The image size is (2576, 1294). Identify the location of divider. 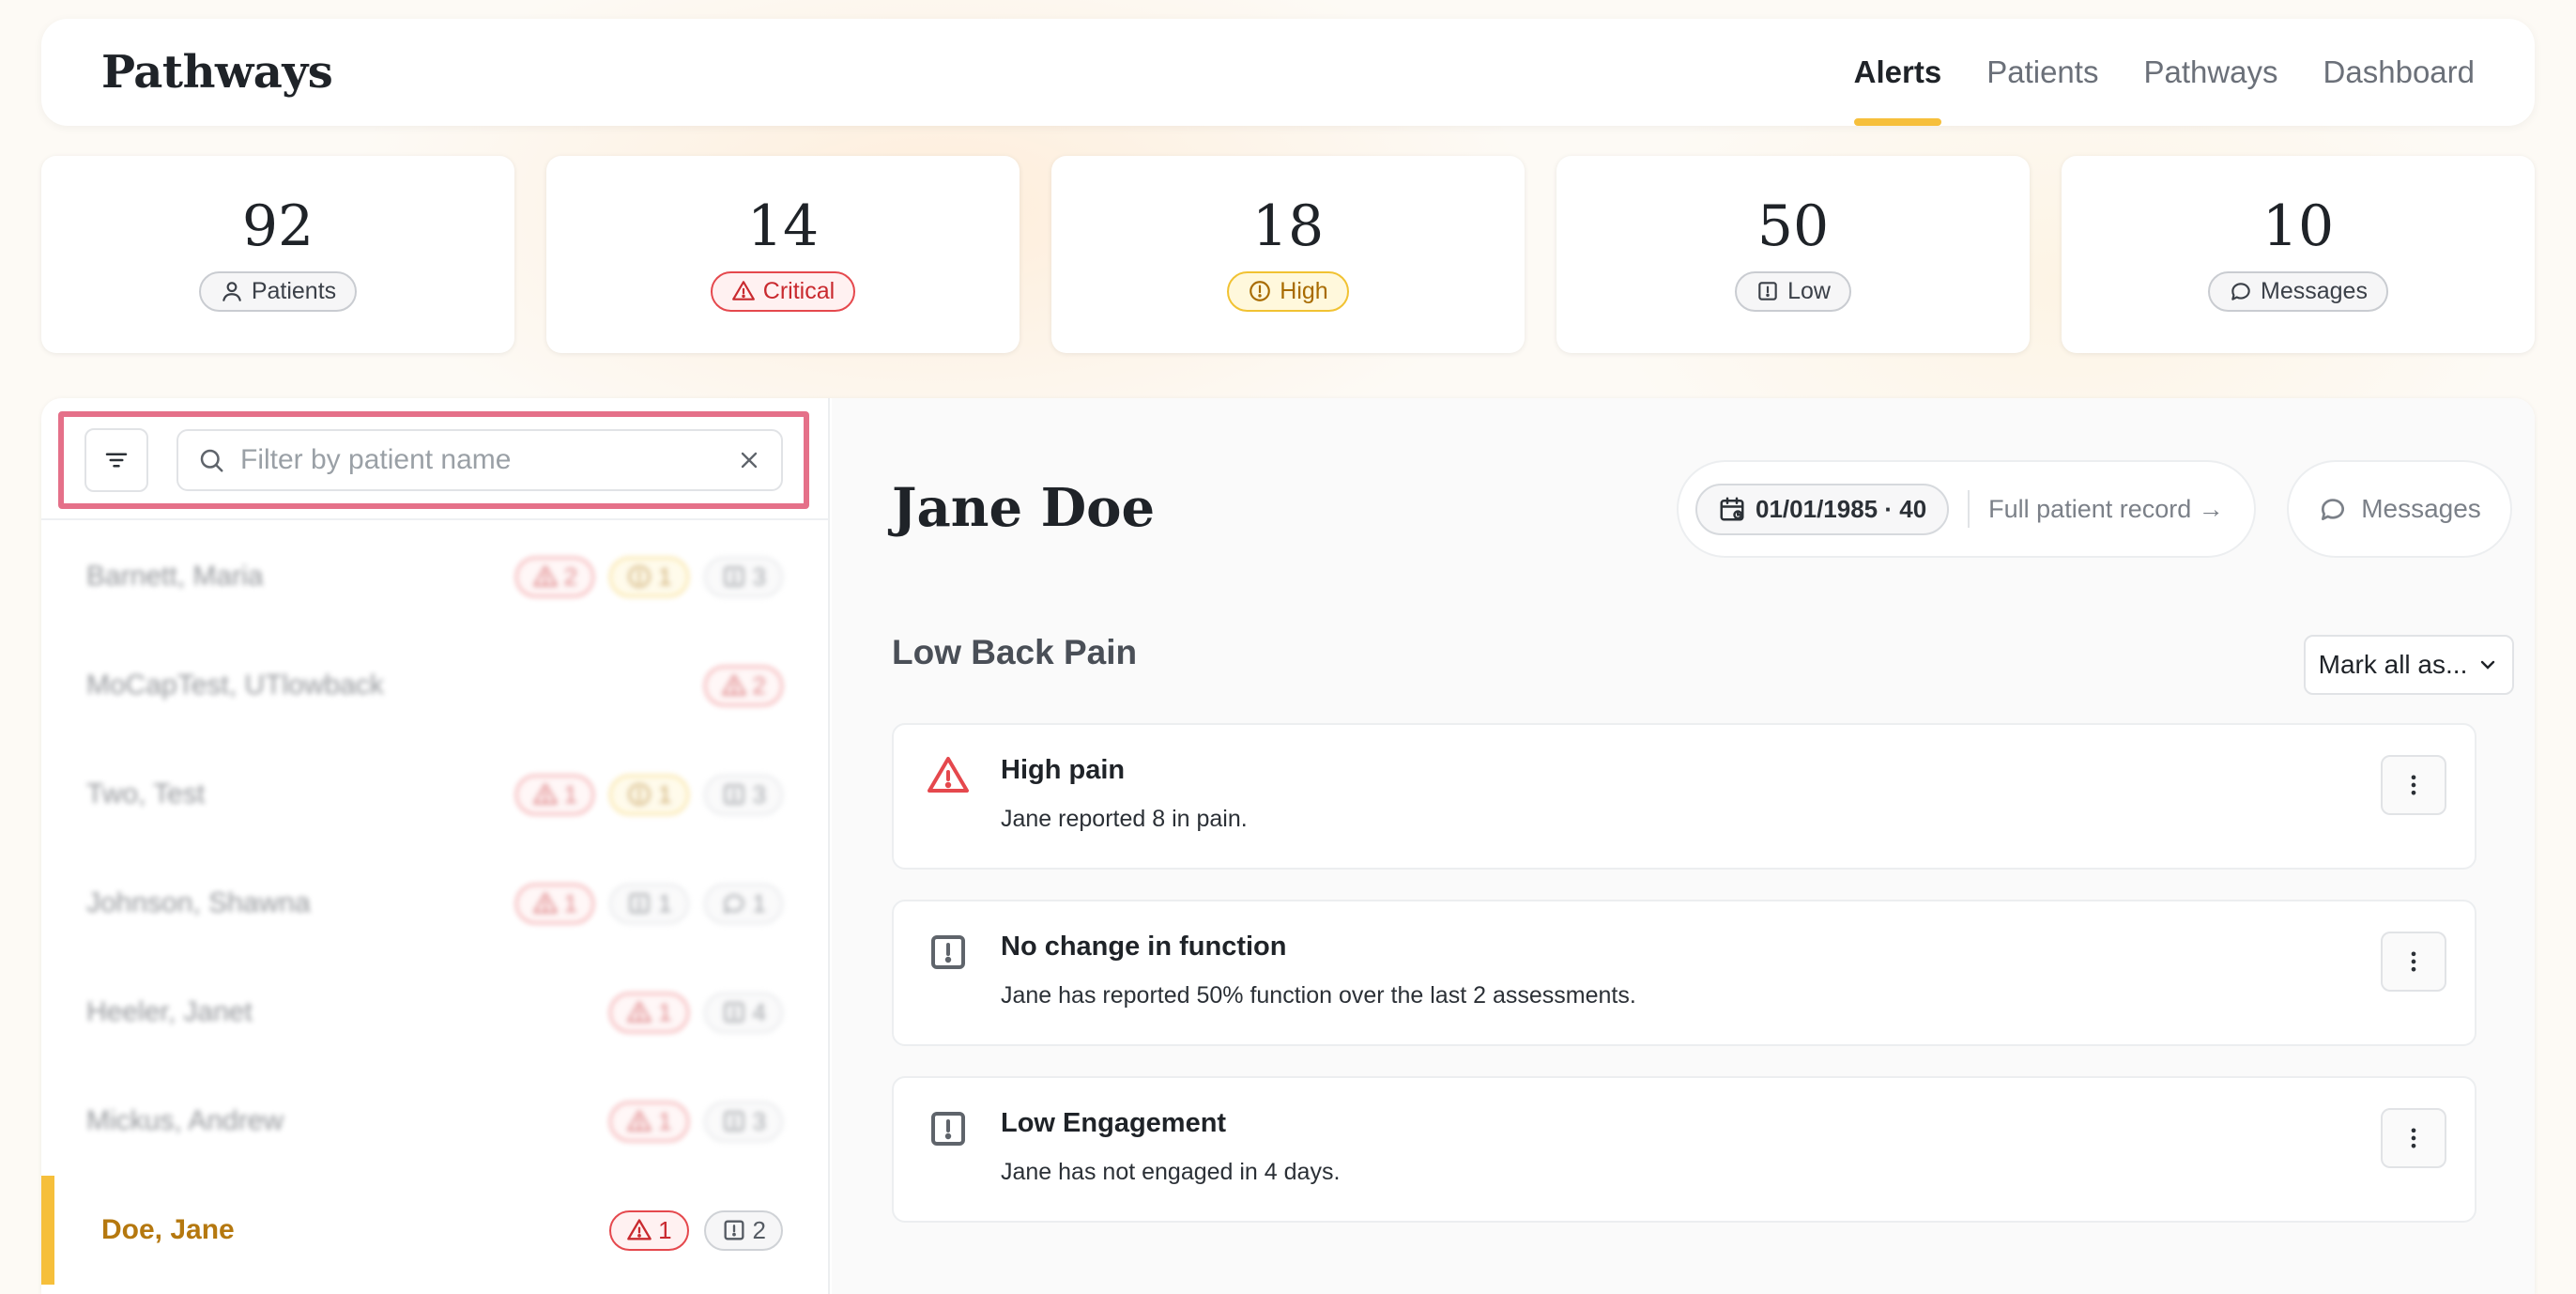
(435, 519).